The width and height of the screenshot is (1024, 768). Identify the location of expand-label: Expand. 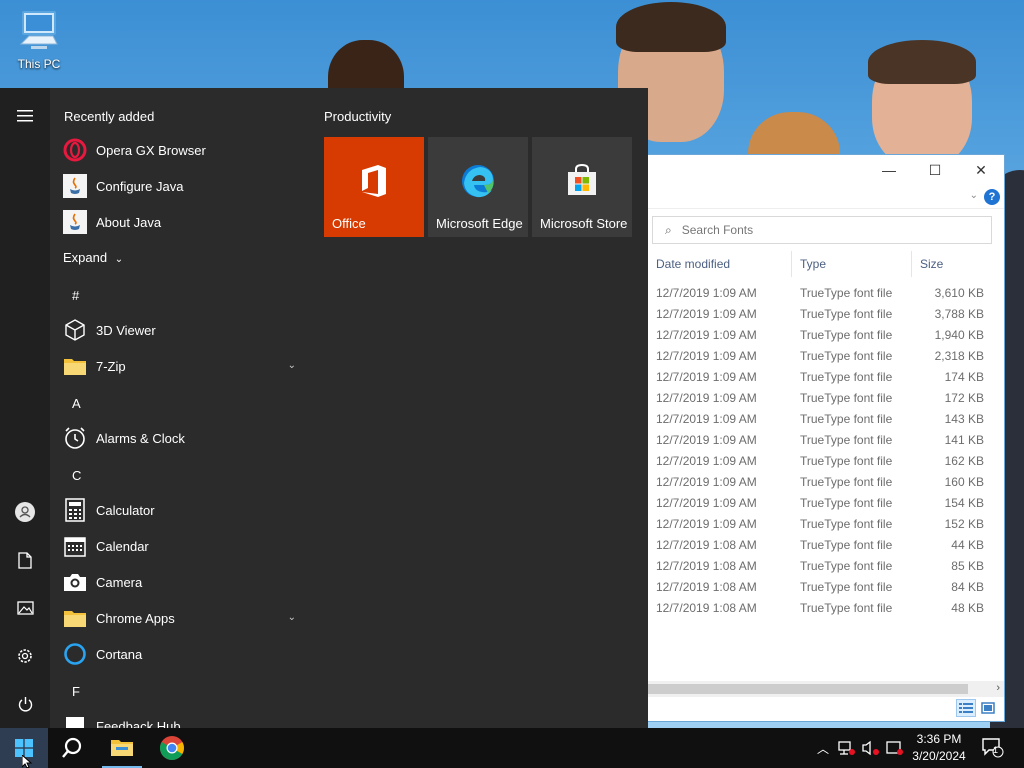
(85, 257).